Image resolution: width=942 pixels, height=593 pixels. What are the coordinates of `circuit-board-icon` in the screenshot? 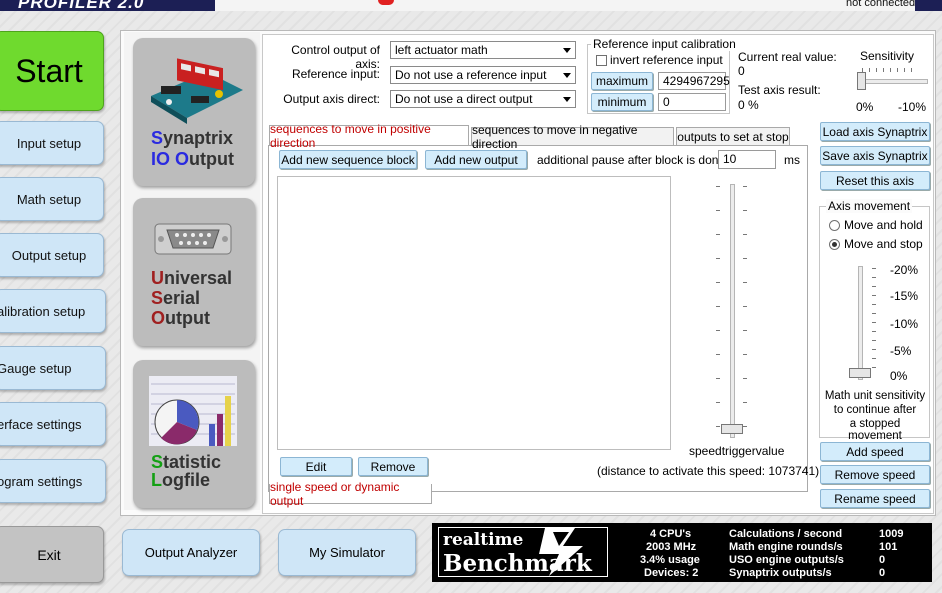 It's located at (197, 91).